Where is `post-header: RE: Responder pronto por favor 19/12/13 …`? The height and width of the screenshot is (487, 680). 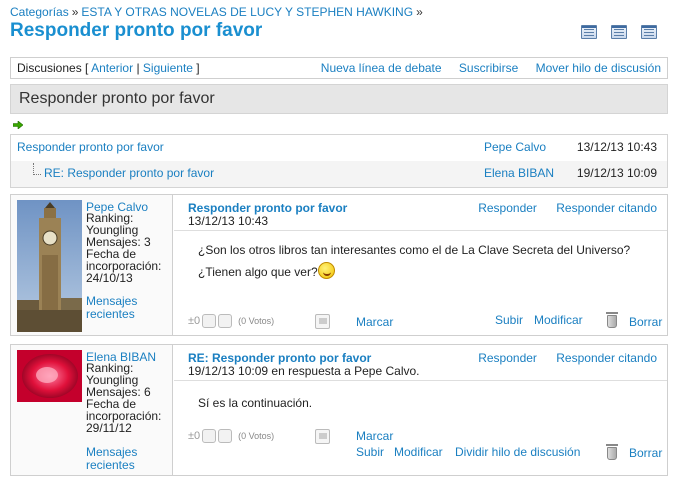 post-header: RE: Responder pronto por favor 19/12/13 … is located at coordinates (420, 363).